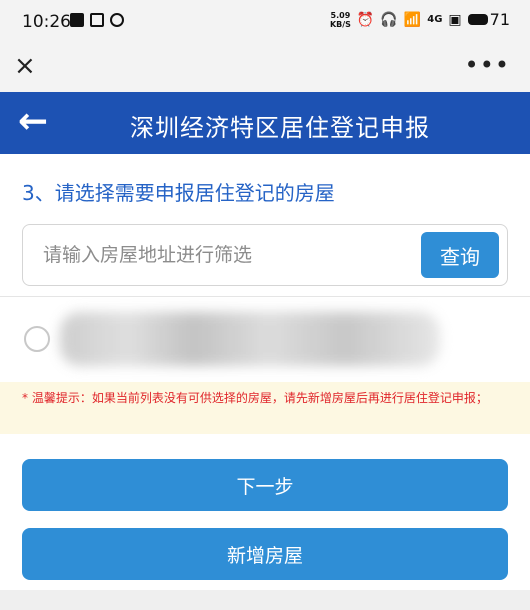  Describe the element at coordinates (477, 19) in the screenshot. I see `battery-cell` at that location.